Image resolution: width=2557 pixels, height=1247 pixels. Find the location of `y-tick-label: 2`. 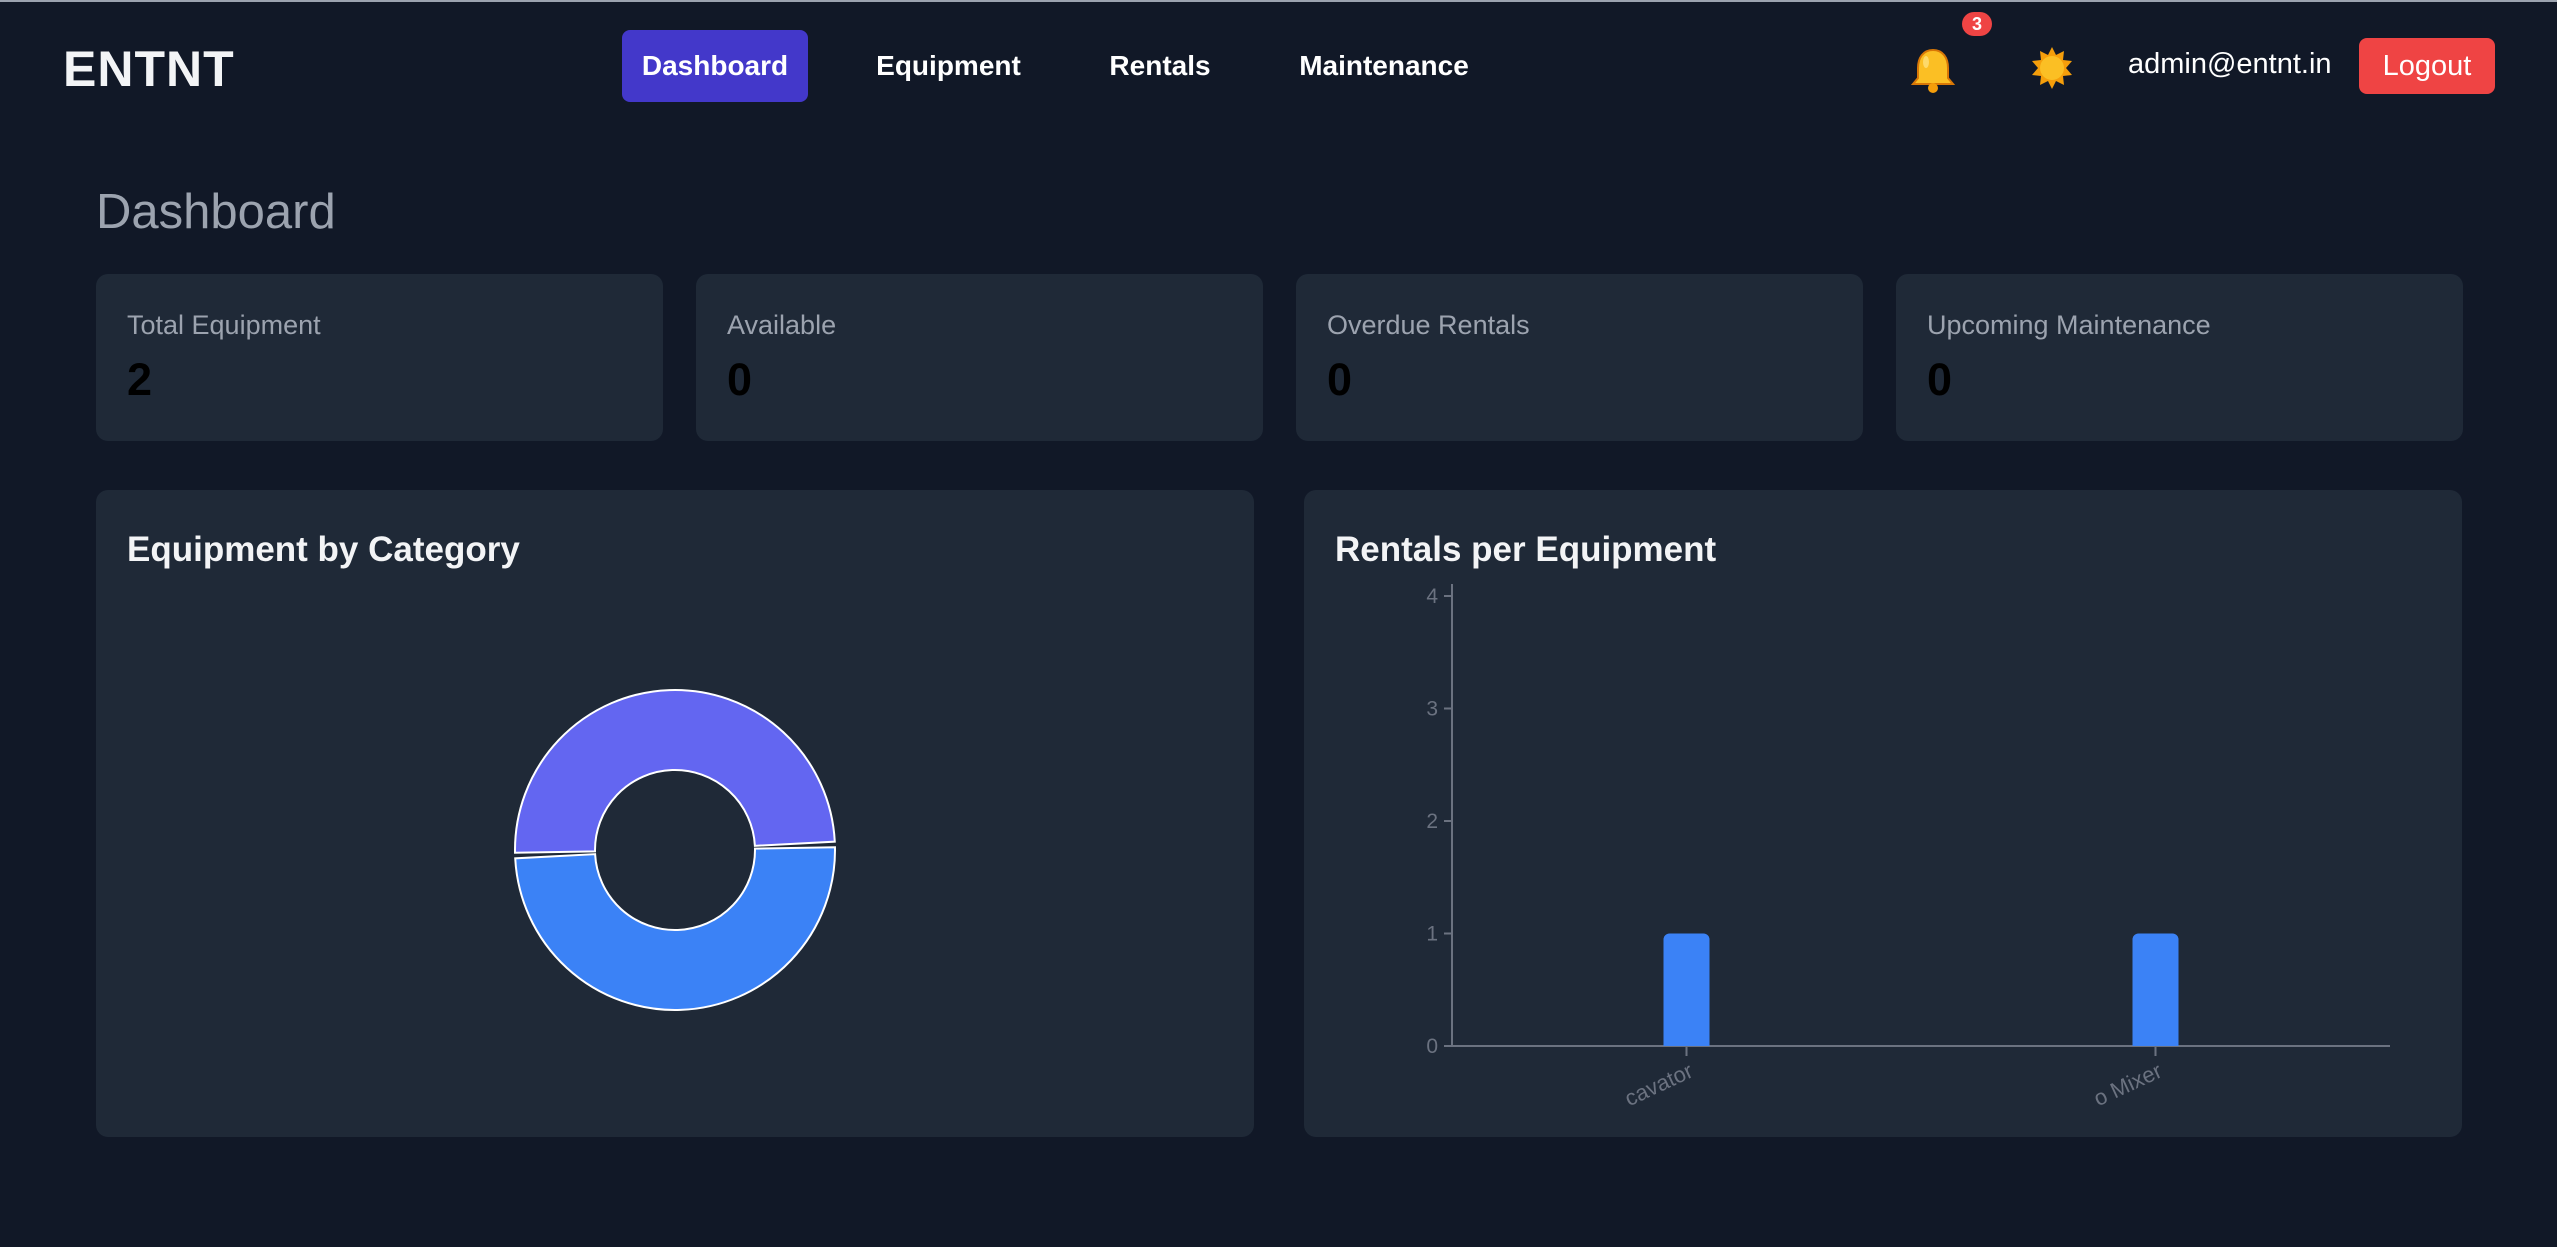

y-tick-label: 2 is located at coordinates (1432, 821).